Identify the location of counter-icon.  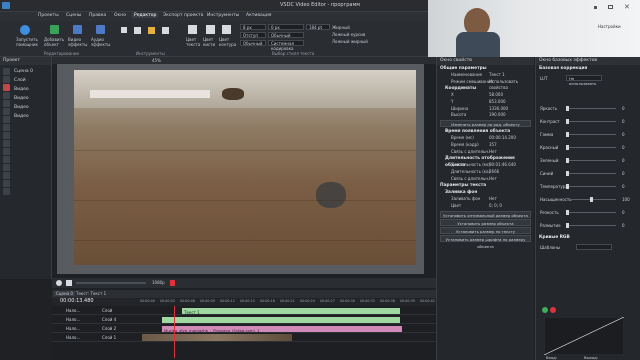
(6, 167).